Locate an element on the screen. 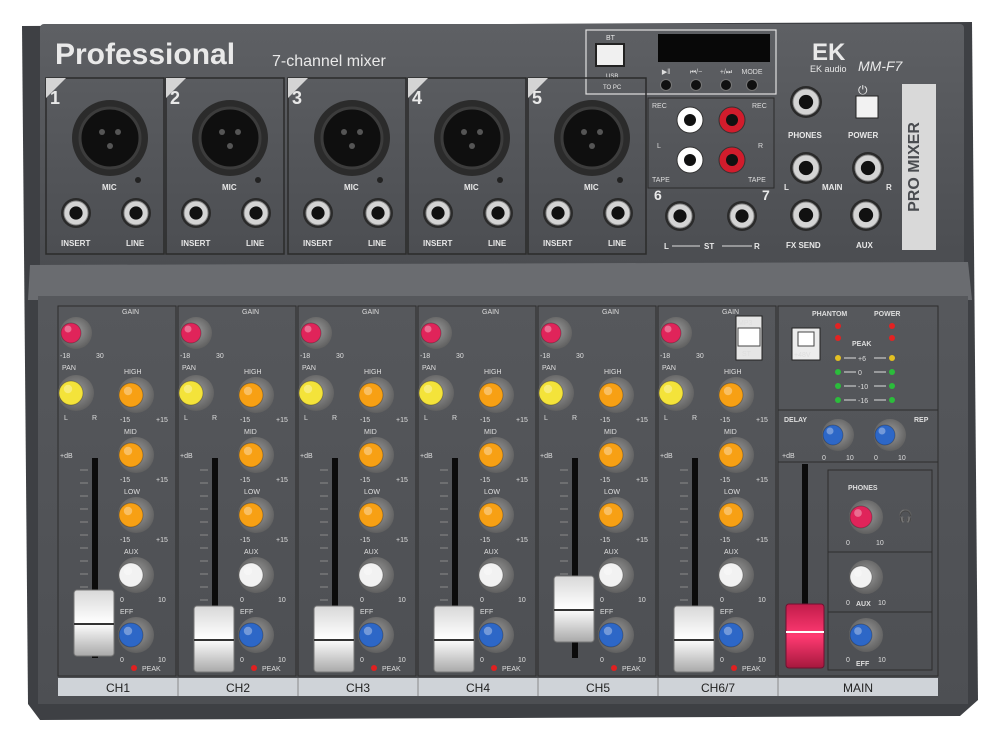 This screenshot has width=1000, height=744. usb-port is located at coordinates (610, 55).